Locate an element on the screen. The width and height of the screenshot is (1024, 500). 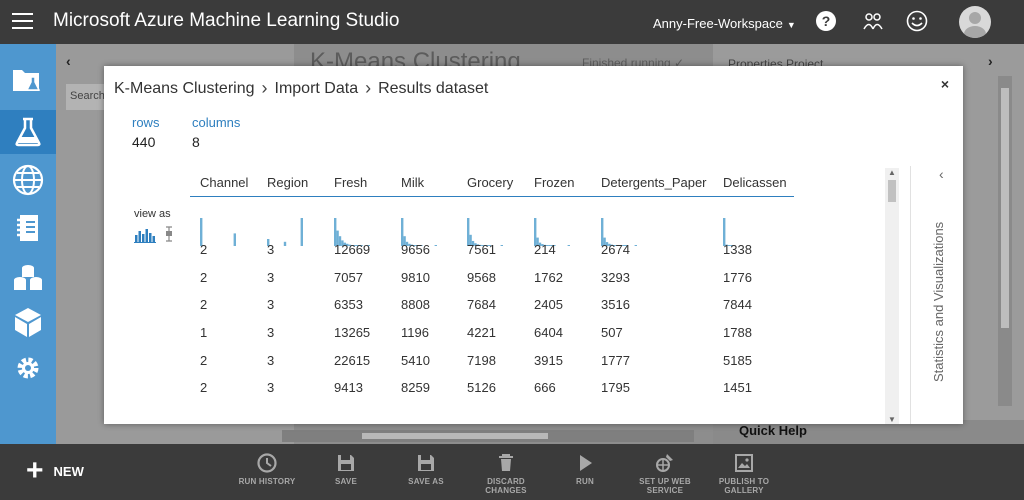
menu-icon is located at coordinates (22, 21).